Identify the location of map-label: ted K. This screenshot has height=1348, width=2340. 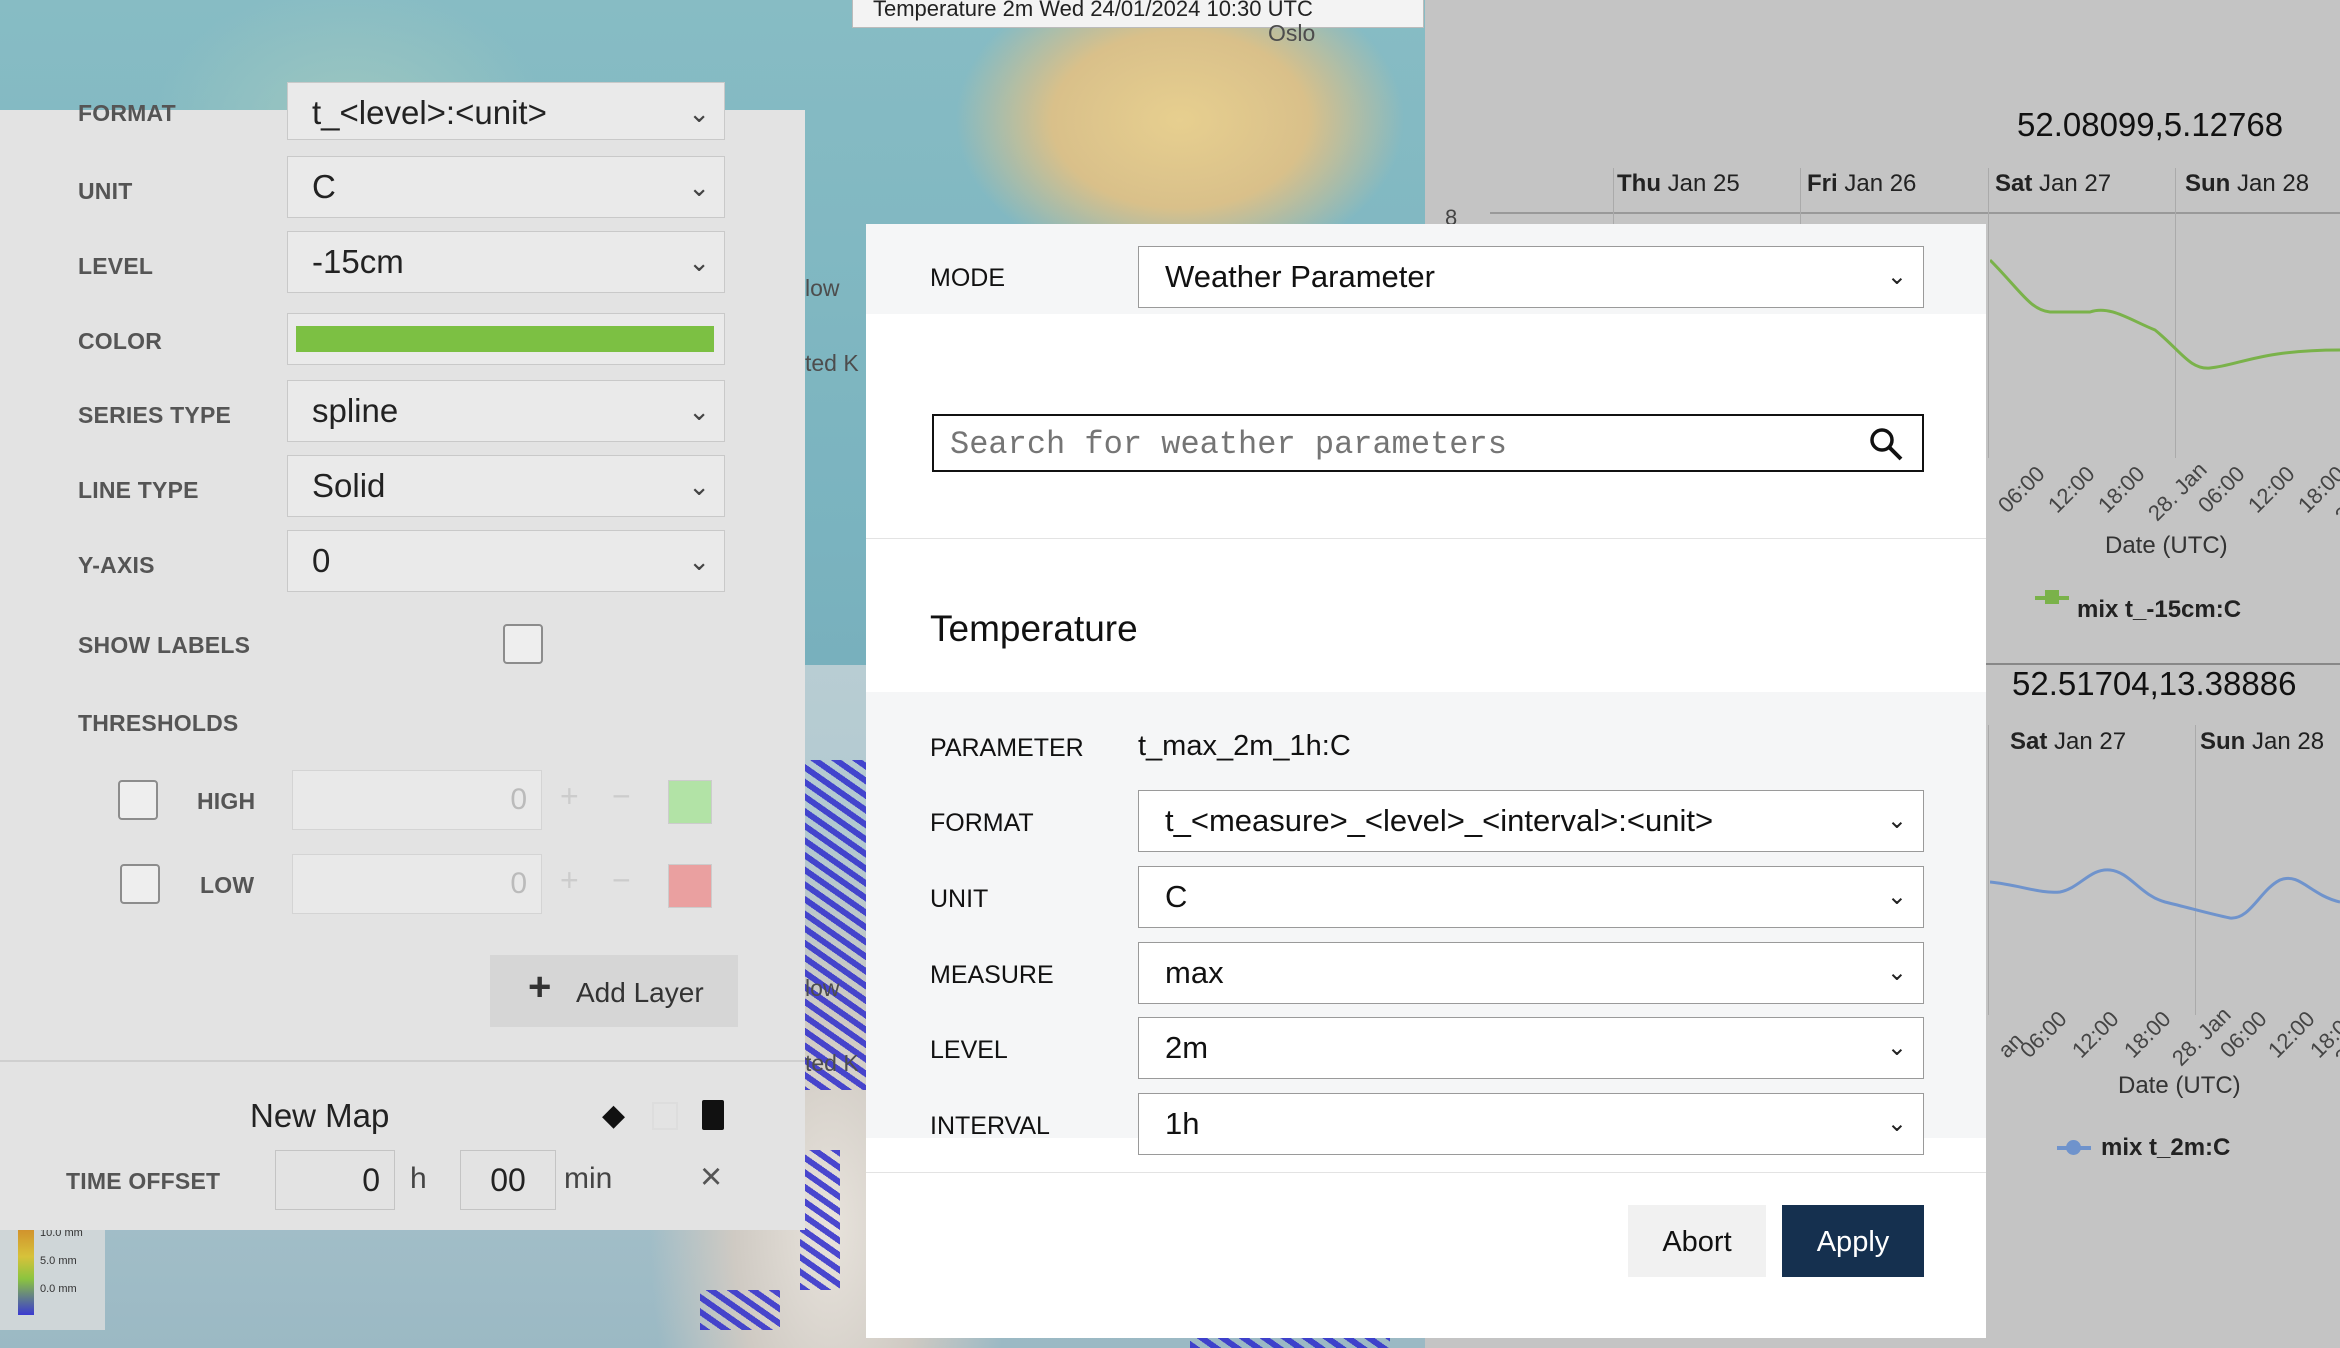
(832, 363).